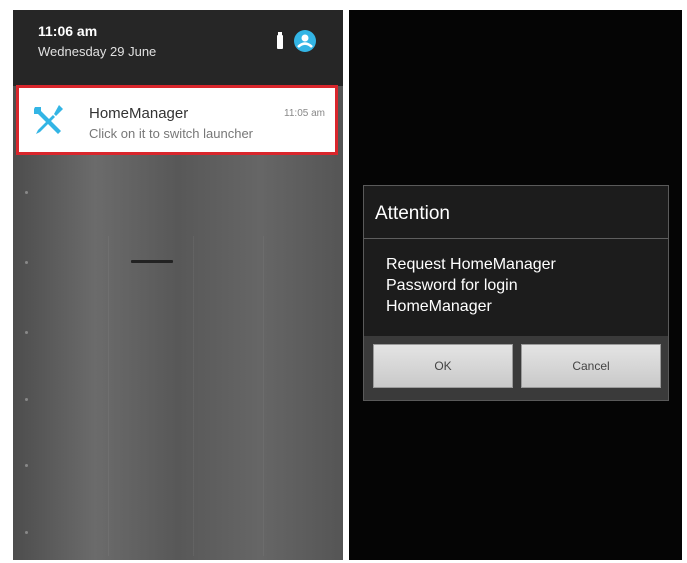 The width and height of the screenshot is (687, 563). What do you see at coordinates (305, 41) in the screenshot?
I see `user-avatar-icon` at bounding box center [305, 41].